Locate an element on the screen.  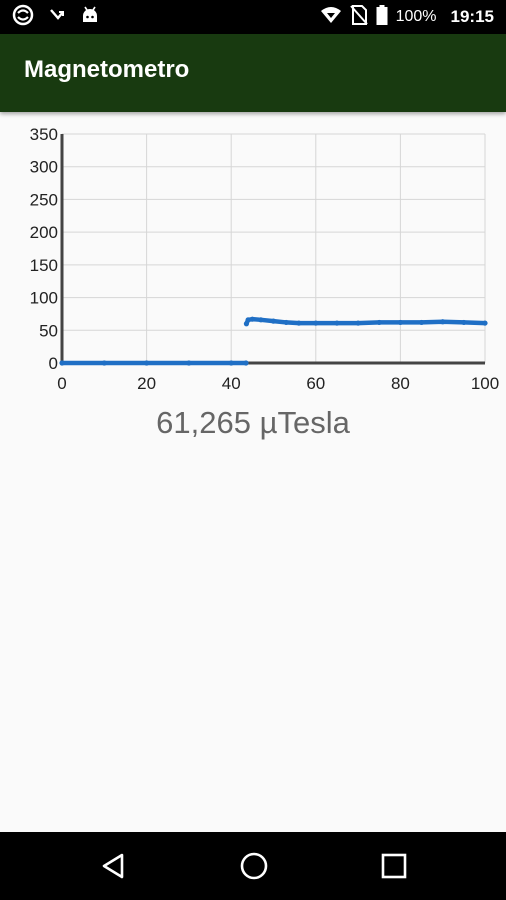
back-button is located at coordinates (113, 866).